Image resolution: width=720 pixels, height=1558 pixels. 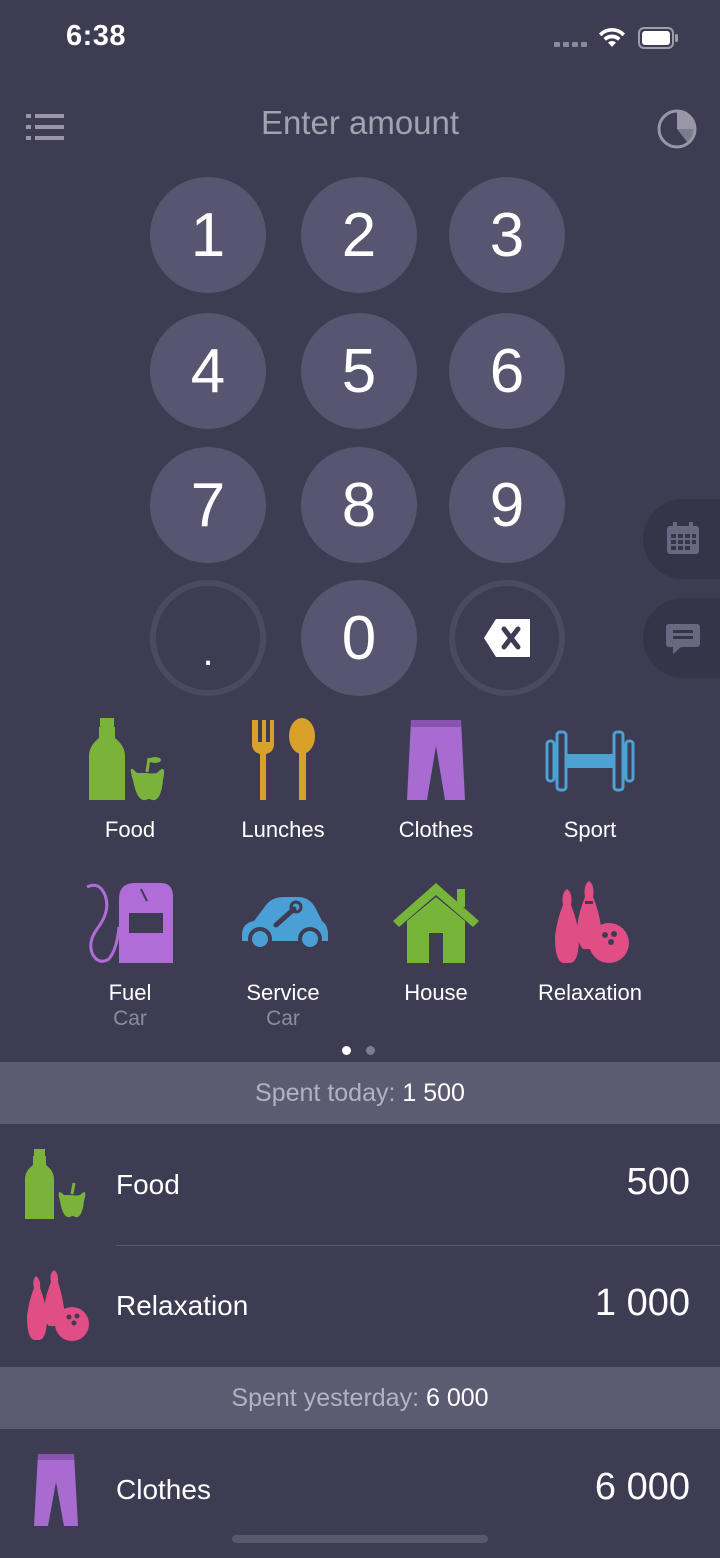 What do you see at coordinates (163, 1489) in the screenshot?
I see `expense-name: Clothes` at bounding box center [163, 1489].